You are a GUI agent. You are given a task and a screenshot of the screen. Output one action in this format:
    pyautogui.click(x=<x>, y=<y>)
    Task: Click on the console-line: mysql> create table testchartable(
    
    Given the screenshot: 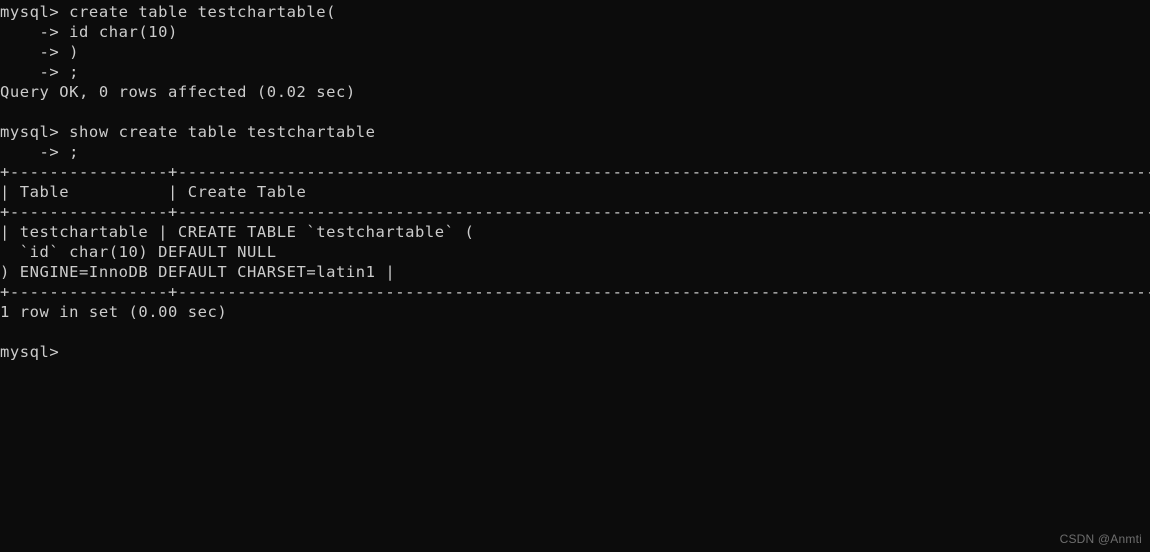 What is the action you would take?
    pyautogui.click(x=168, y=12)
    